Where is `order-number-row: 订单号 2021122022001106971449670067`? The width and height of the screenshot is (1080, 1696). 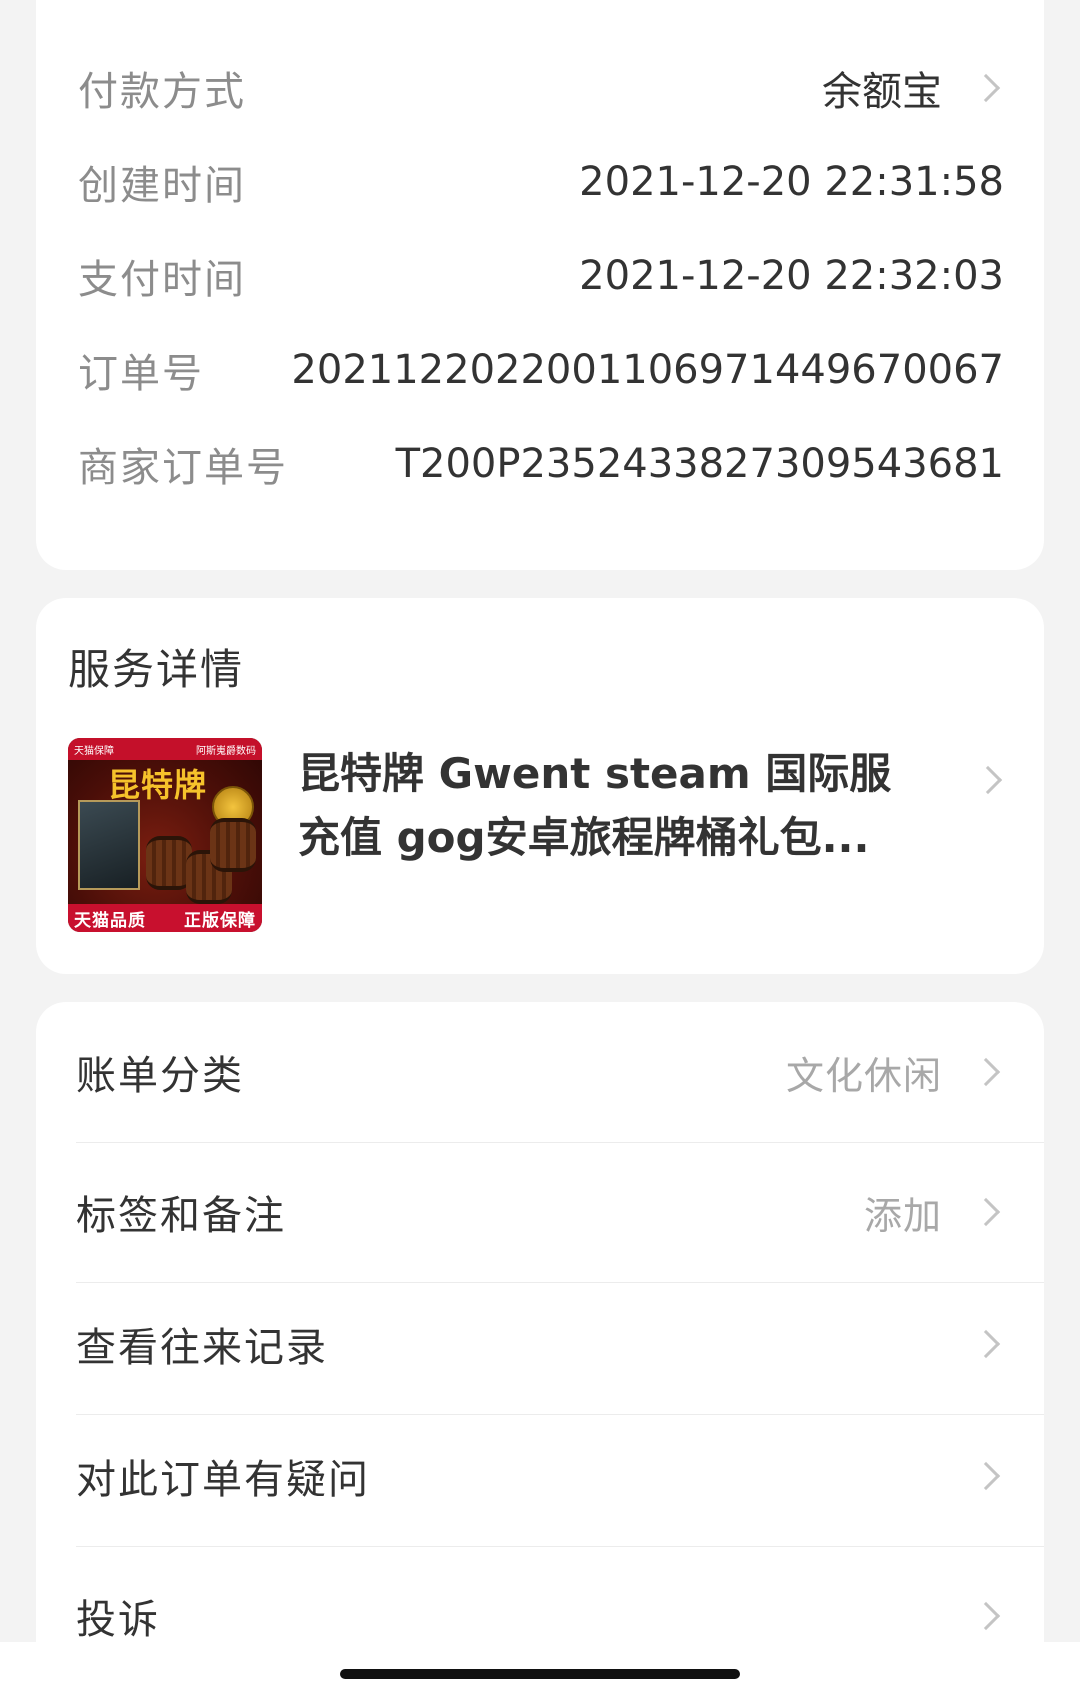
order-number-row: 订单号 2021122022001106971449670067 is located at coordinates (541, 370).